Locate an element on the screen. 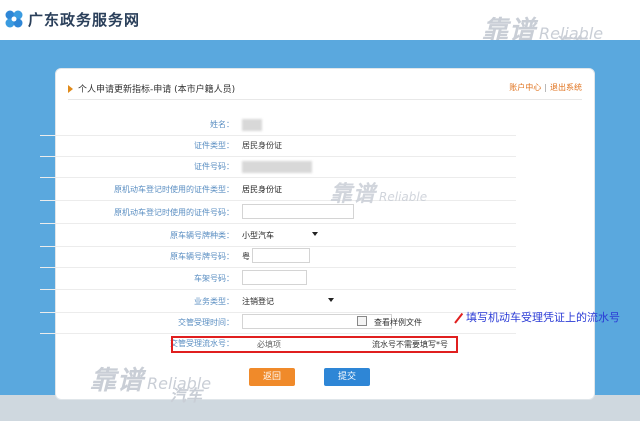 Image resolution: width=640 pixels, height=421 pixels. id-type-label: 证件类型： is located at coordinates (214, 145).